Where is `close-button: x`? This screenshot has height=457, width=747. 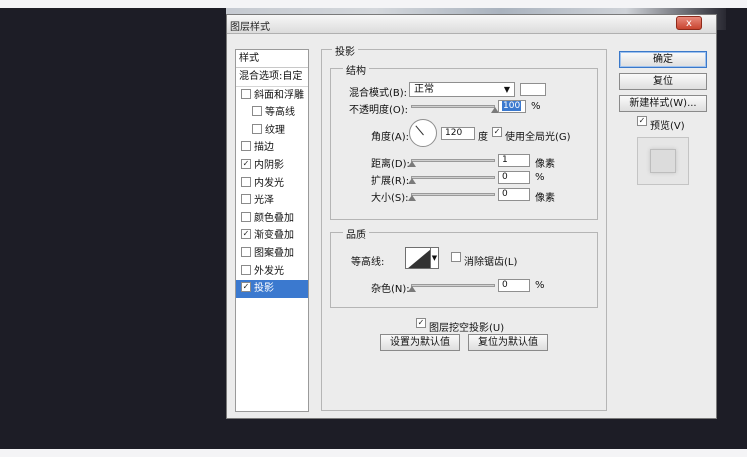 close-button: x is located at coordinates (689, 23).